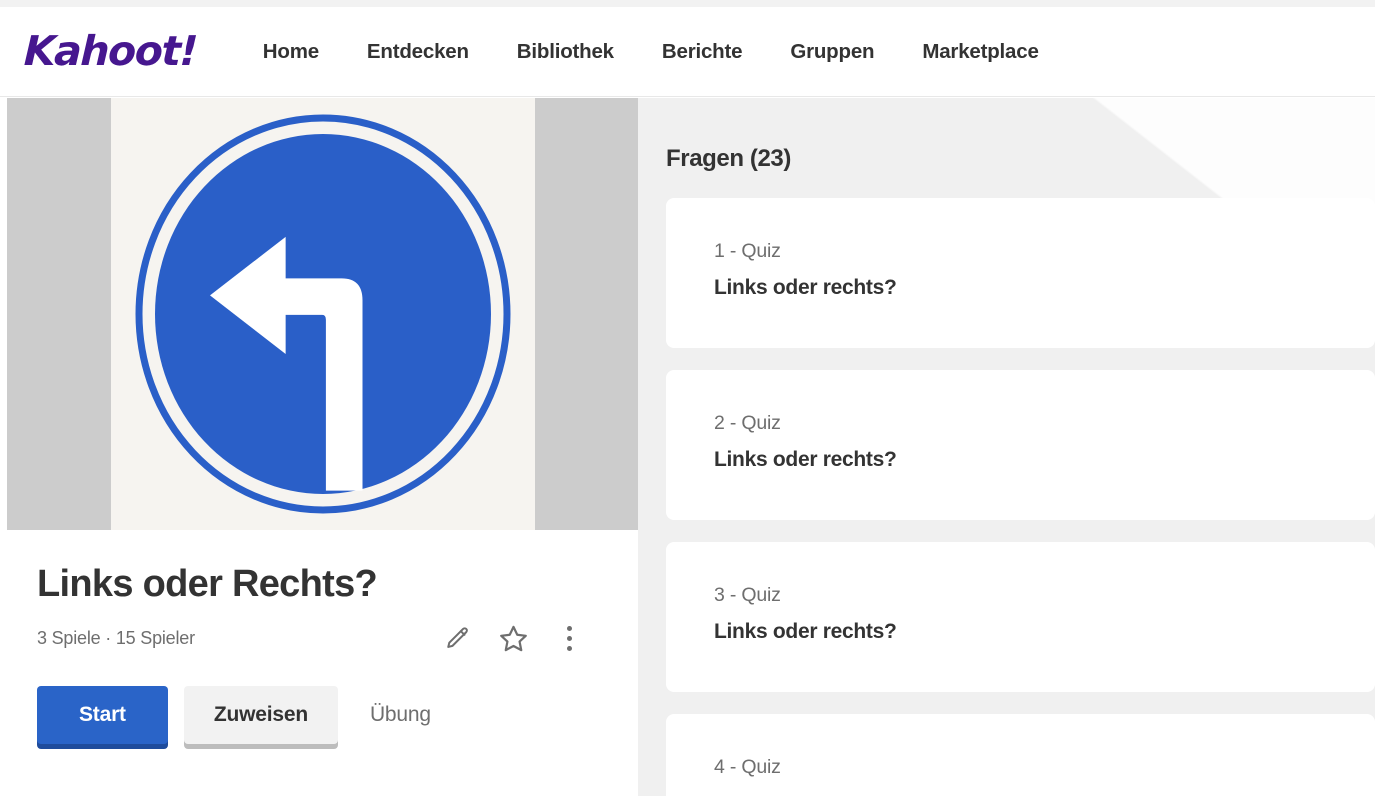  What do you see at coordinates (1020, 445) in the screenshot?
I see `question-card-2: 2 - Quiz Links oder rechts?` at bounding box center [1020, 445].